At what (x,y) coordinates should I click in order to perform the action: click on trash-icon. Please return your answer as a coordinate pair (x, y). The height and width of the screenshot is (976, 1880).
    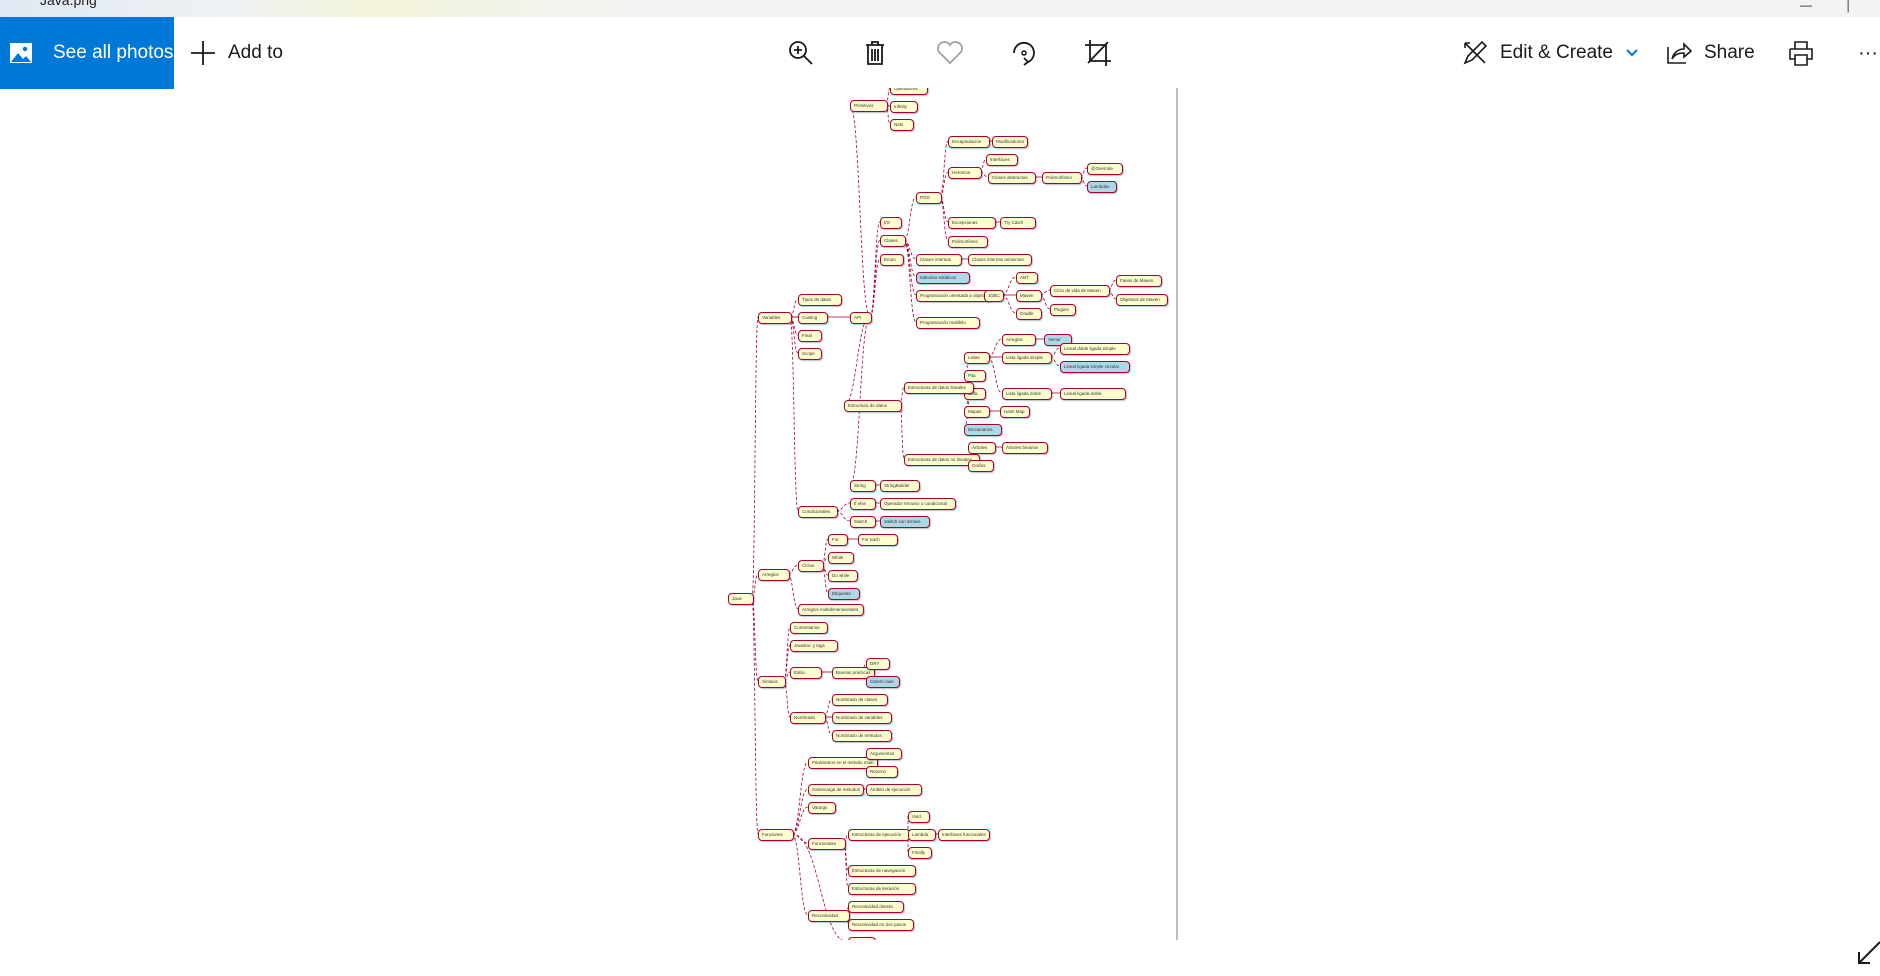
    Looking at the image, I should click on (875, 53).